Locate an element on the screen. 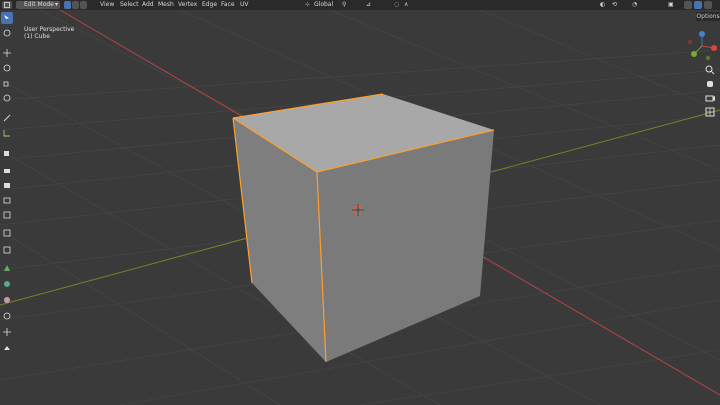 This screenshot has width=720, height=405. hand-icon is located at coordinates (710, 84).